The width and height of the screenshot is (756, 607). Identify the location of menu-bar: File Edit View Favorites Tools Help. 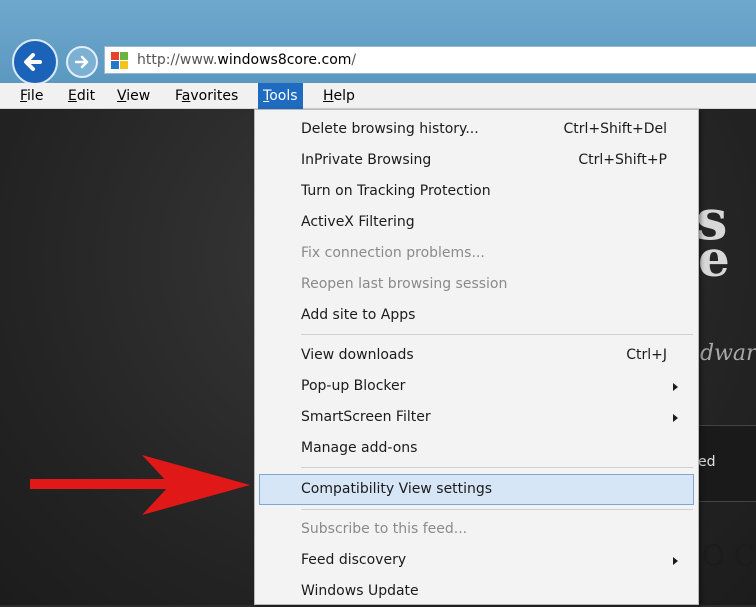
(378, 96).